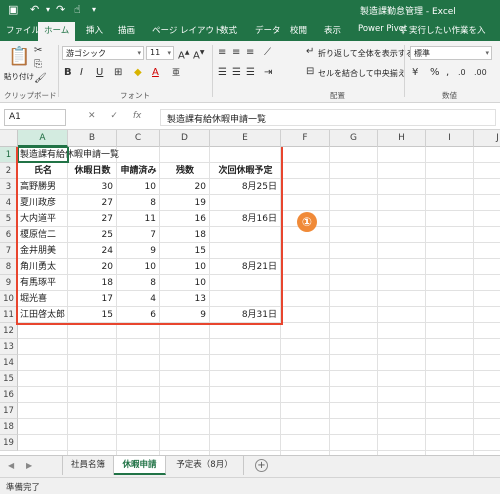 The image size is (500, 494). I want to click on column-header-i: I, so click(450, 138).